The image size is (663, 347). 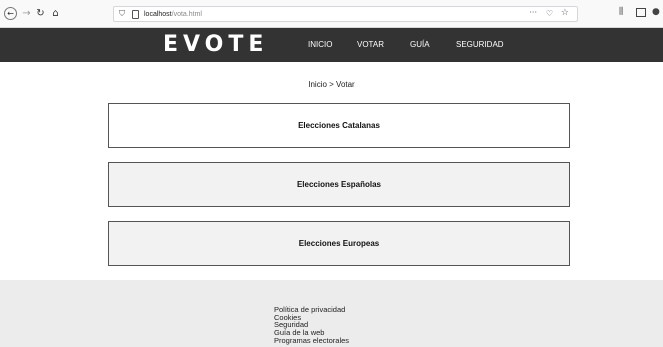 I want to click on address-bar: ⛉ localhost/vota.html ··· ♡ ☆, so click(x=345, y=14).